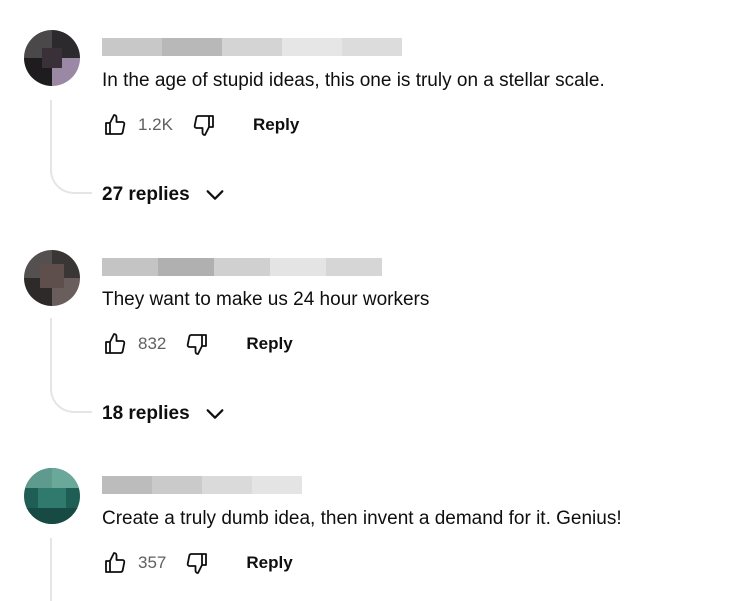 The image size is (729, 601). What do you see at coordinates (152, 343) in the screenshot?
I see `like-count: 832` at bounding box center [152, 343].